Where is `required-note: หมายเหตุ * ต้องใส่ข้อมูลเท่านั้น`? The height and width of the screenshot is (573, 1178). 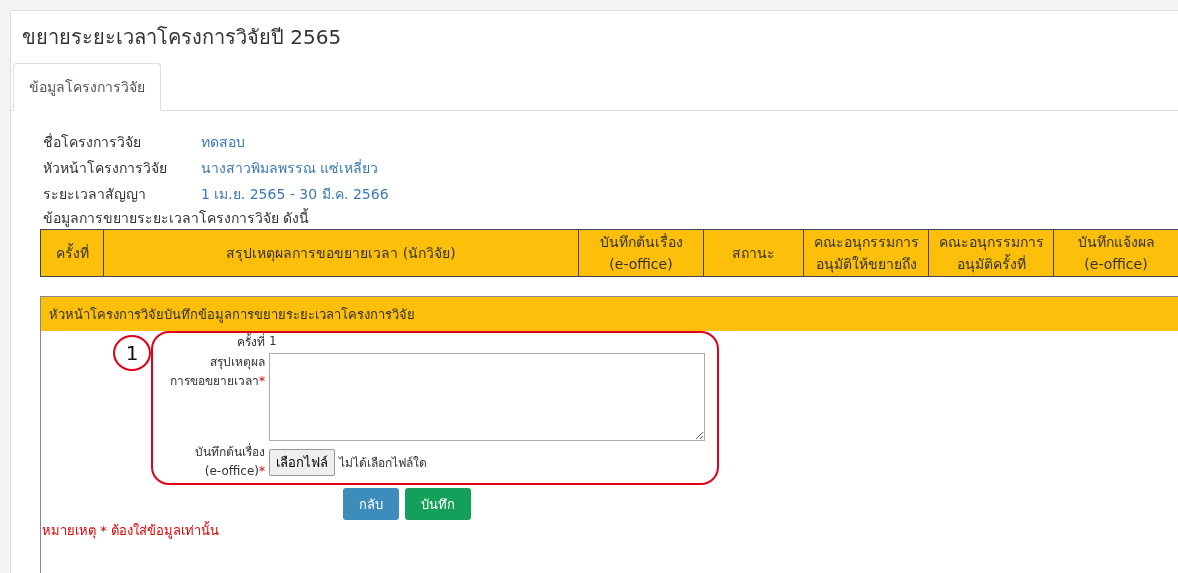 required-note: หมายเหตุ * ต้องใส่ข้อมูลเท่านั้น is located at coordinates (131, 531).